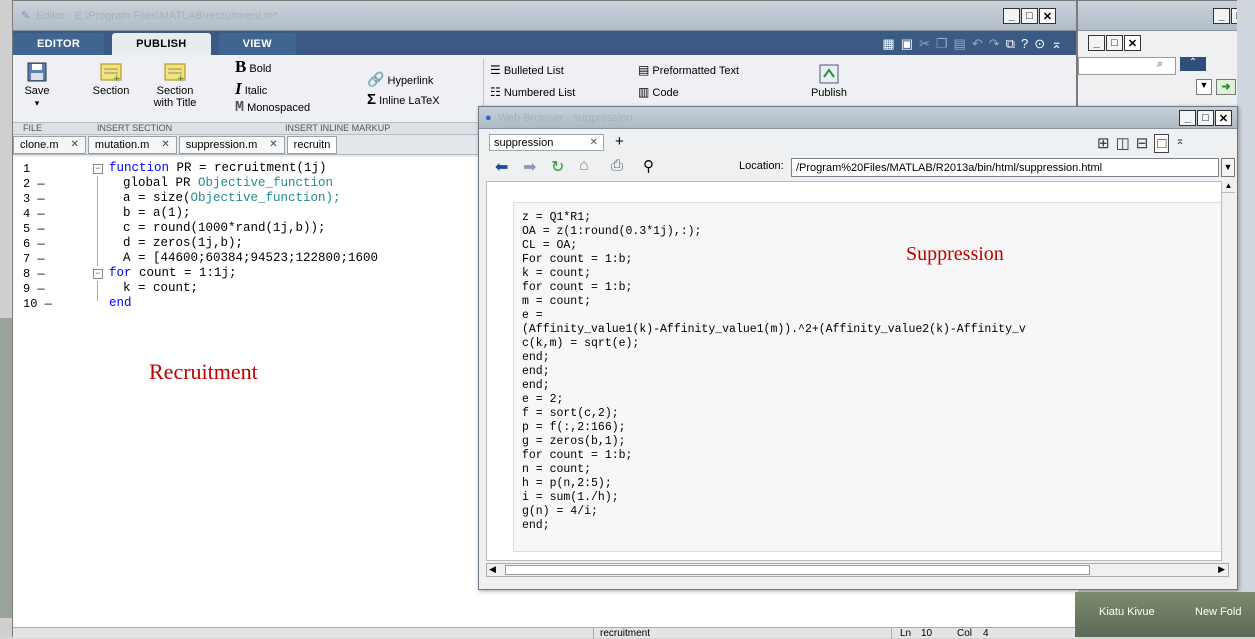 The width and height of the screenshot is (1255, 639). Describe the element at coordinates (1228, 167) in the screenshot. I see `location-dropdown-icon: ▼` at that location.